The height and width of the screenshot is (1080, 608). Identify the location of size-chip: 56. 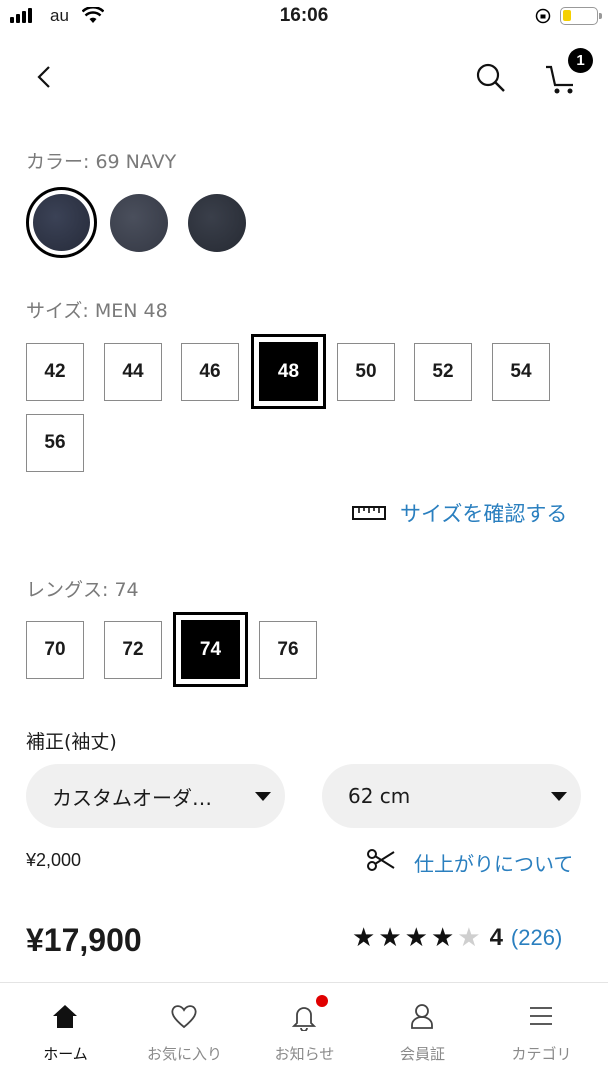
(55, 443).